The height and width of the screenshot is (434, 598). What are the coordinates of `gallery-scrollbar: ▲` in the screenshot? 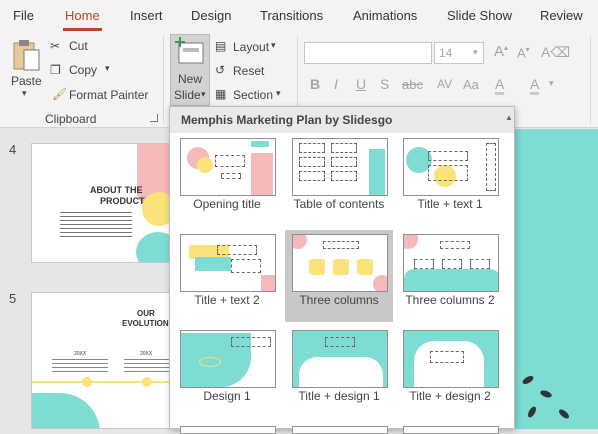 It's located at (509, 267).